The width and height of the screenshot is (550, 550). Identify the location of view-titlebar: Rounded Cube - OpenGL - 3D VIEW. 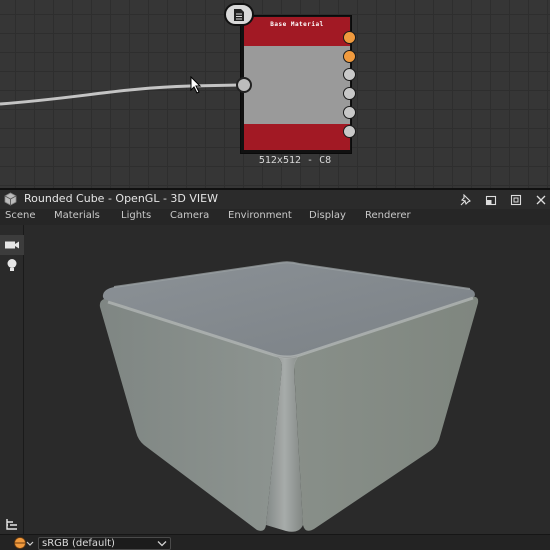
(275, 199).